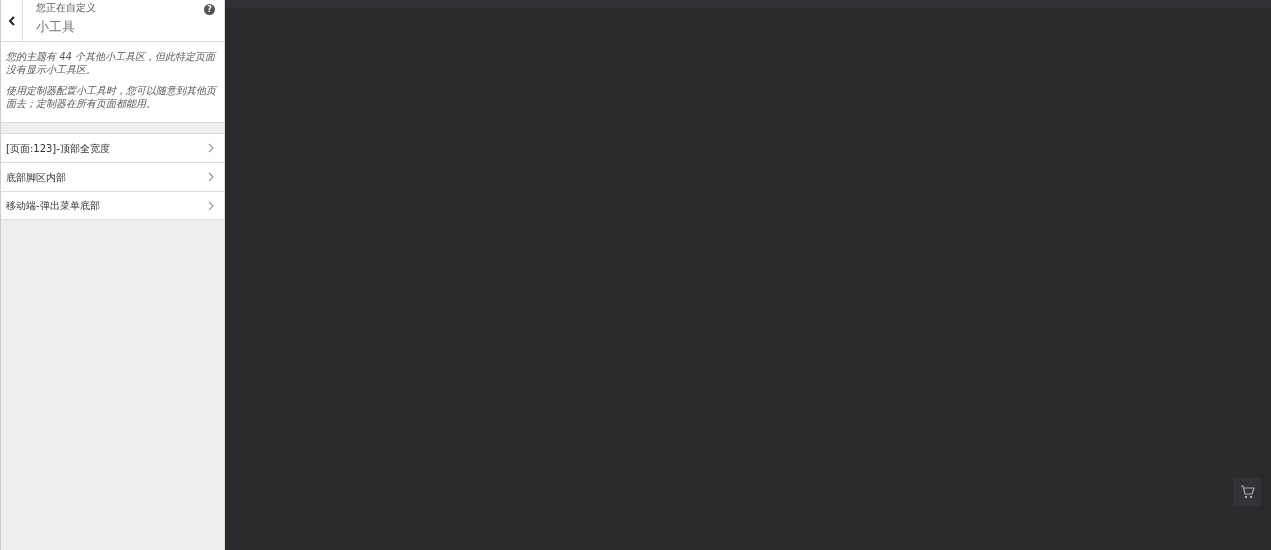 The height and width of the screenshot is (550, 1271). I want to click on back-chevron-icon, so click(11, 20).